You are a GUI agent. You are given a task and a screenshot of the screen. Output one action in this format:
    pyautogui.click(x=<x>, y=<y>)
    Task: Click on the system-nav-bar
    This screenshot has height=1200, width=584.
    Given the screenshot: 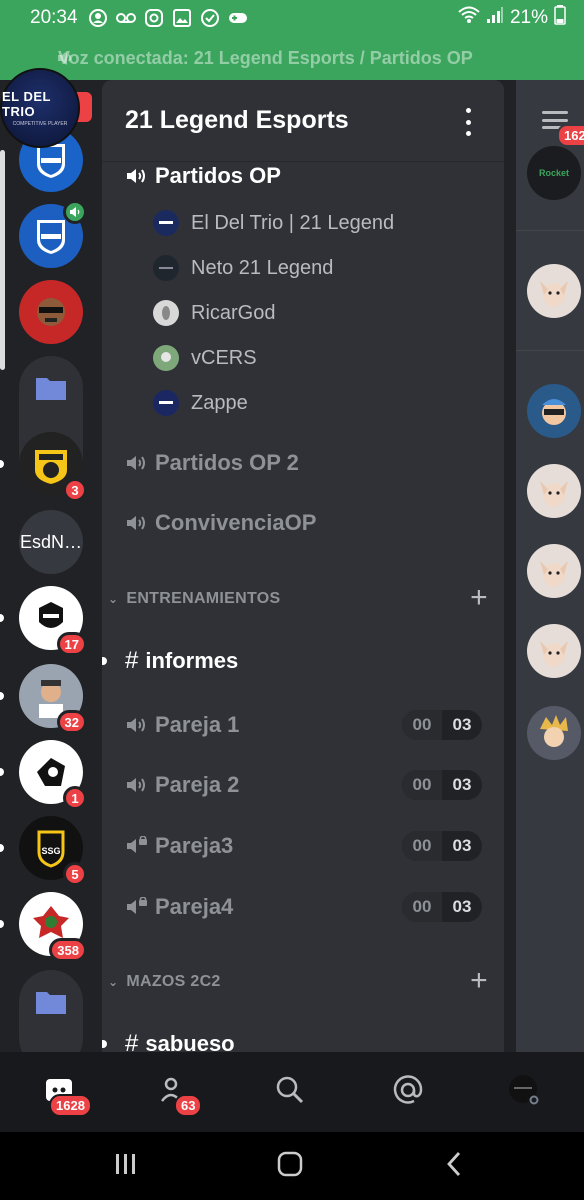 What is the action you would take?
    pyautogui.click(x=292, y=1166)
    